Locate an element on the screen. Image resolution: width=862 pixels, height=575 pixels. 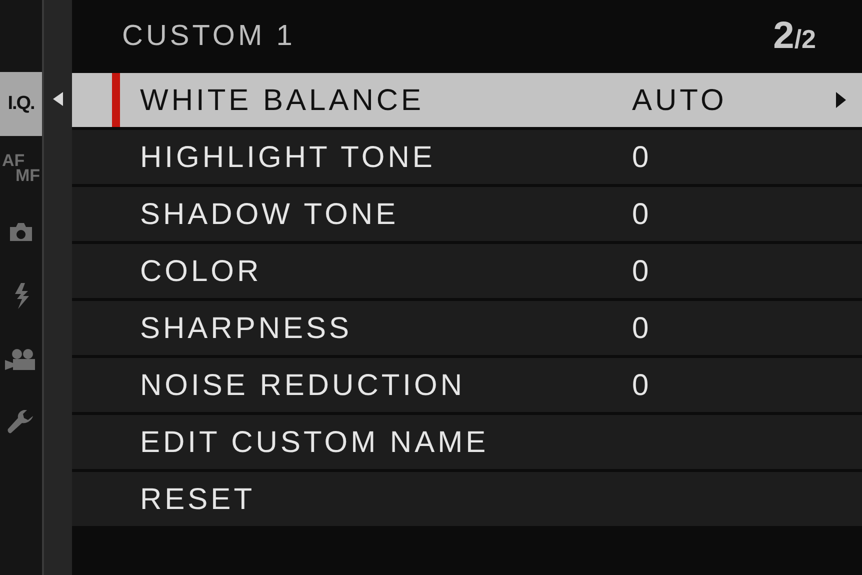
tab-label: I.Q. is located at coordinates (21, 104).